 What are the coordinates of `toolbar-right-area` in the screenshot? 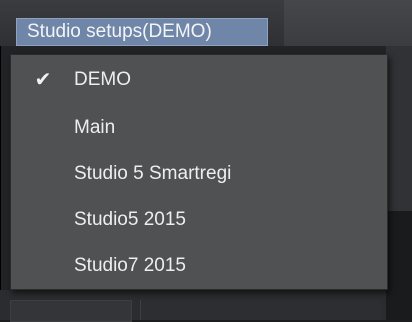 It's located at (348, 23).